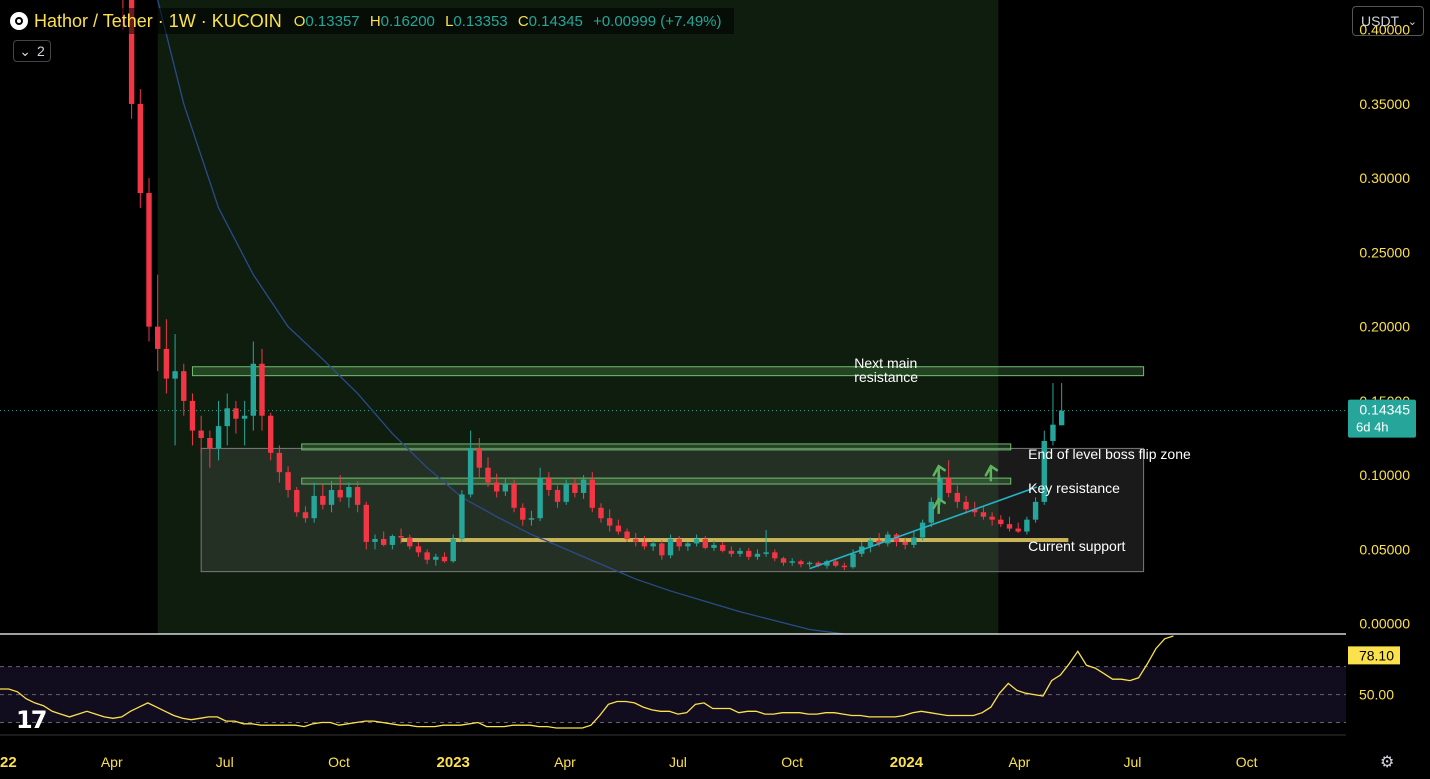 Image resolution: width=1430 pixels, height=779 pixels. I want to click on price-axis-label: 0.20000, so click(1384, 327).